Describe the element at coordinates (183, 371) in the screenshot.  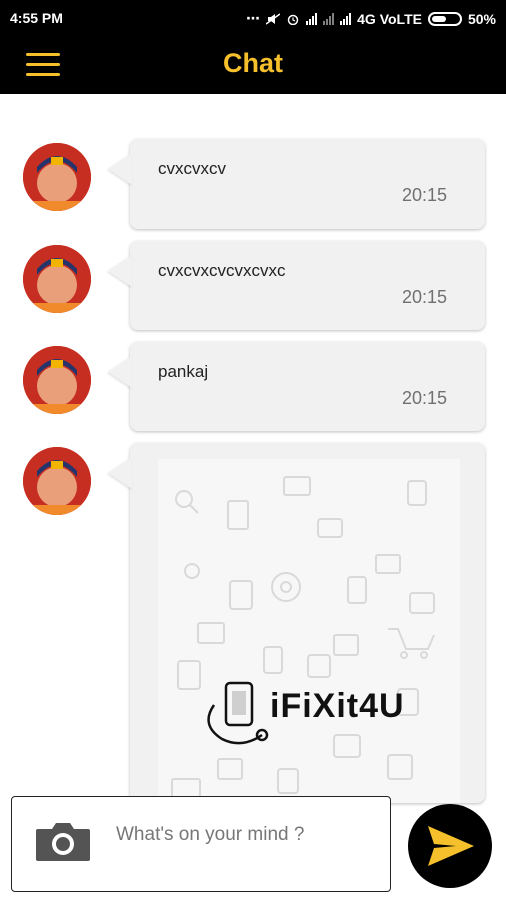
I see `message-text: pankaj` at that location.